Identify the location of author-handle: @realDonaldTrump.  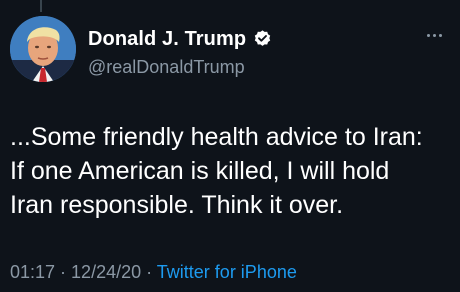
(166, 67).